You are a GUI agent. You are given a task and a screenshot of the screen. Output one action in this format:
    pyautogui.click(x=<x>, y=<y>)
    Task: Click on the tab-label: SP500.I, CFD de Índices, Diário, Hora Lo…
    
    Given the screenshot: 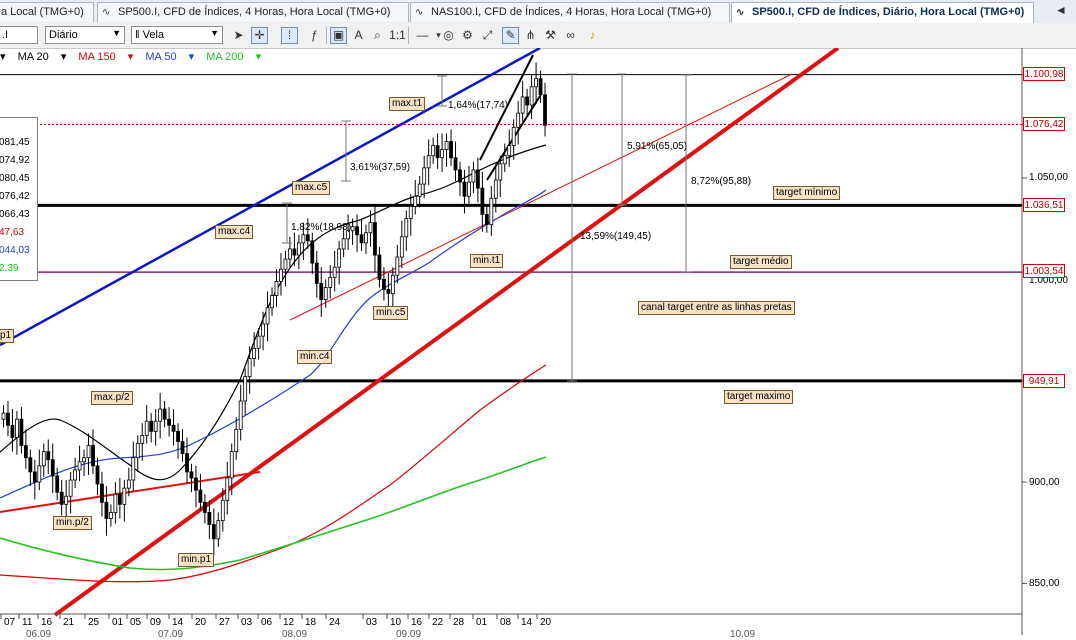 What is the action you would take?
    pyautogui.click(x=888, y=12)
    